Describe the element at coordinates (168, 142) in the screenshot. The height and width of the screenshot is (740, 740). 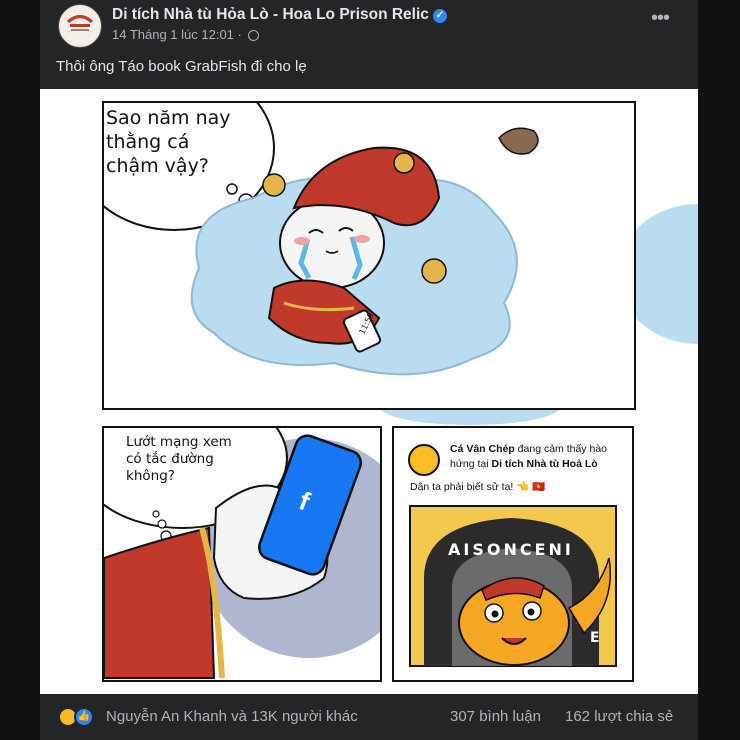
I see `panel1-speech-bubble: Sao năm nay thằng cá chậm vậy?` at that location.